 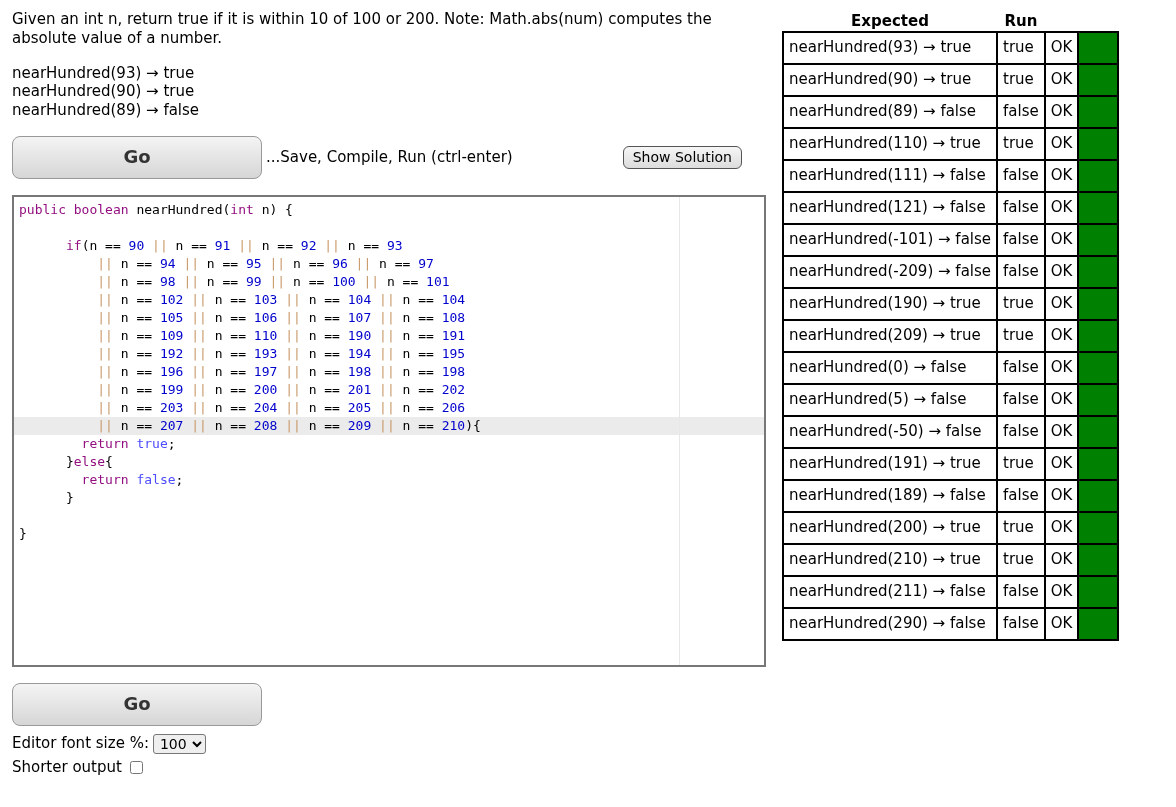 What do you see at coordinates (1021, 22) in the screenshot?
I see `column-header: Run` at bounding box center [1021, 22].